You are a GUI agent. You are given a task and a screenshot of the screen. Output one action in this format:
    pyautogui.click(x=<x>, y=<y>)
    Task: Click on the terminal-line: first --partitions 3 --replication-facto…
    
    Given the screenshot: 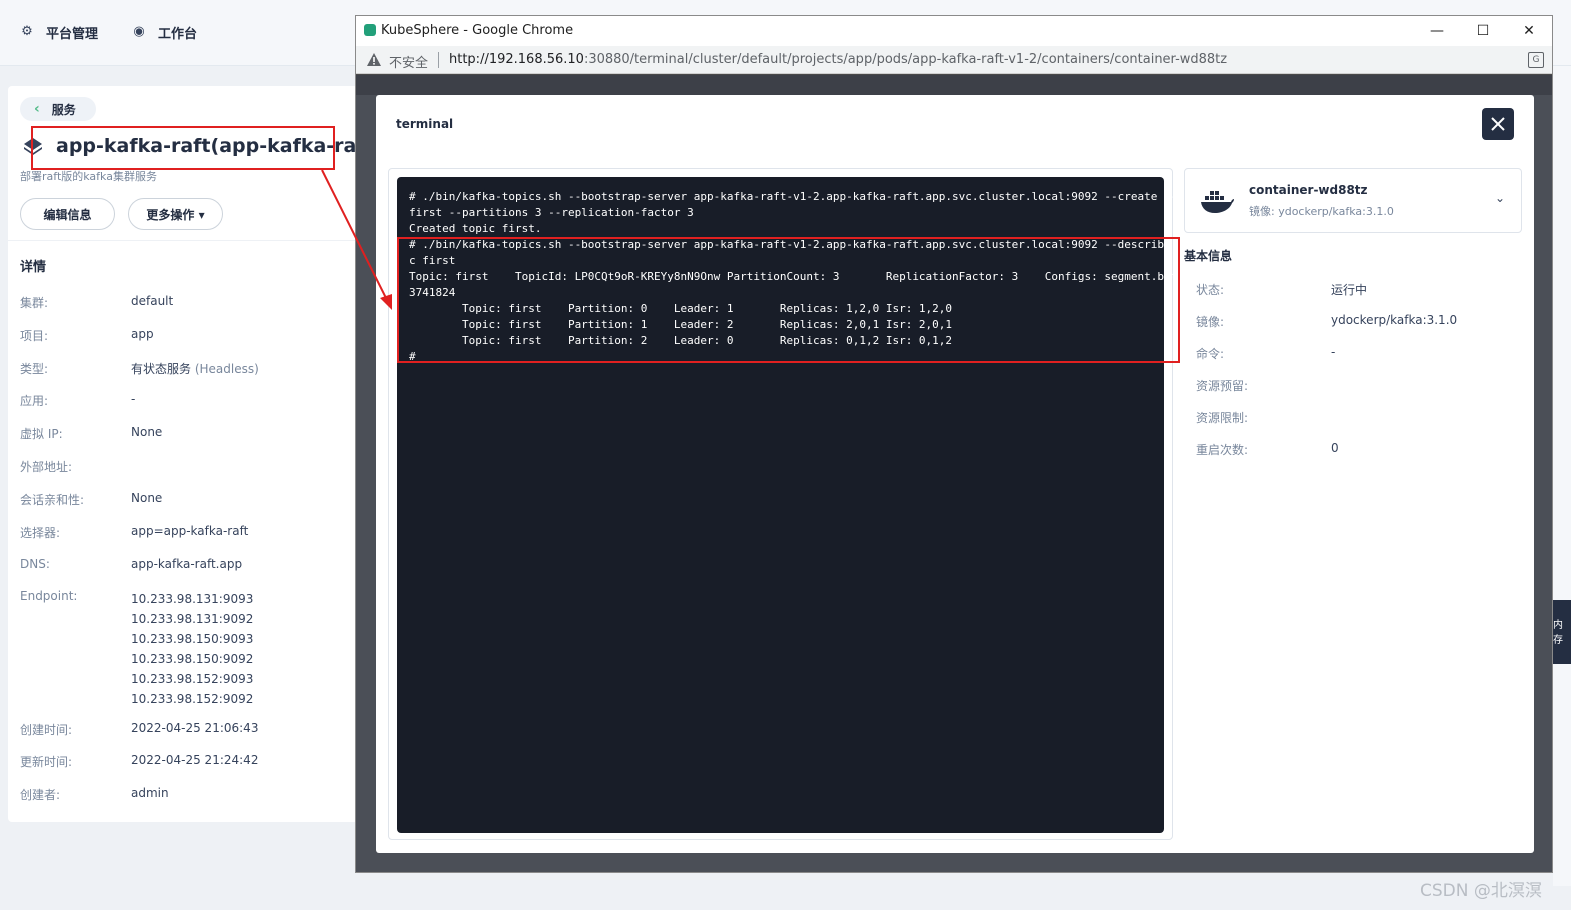 What is the action you would take?
    pyautogui.click(x=551, y=212)
    